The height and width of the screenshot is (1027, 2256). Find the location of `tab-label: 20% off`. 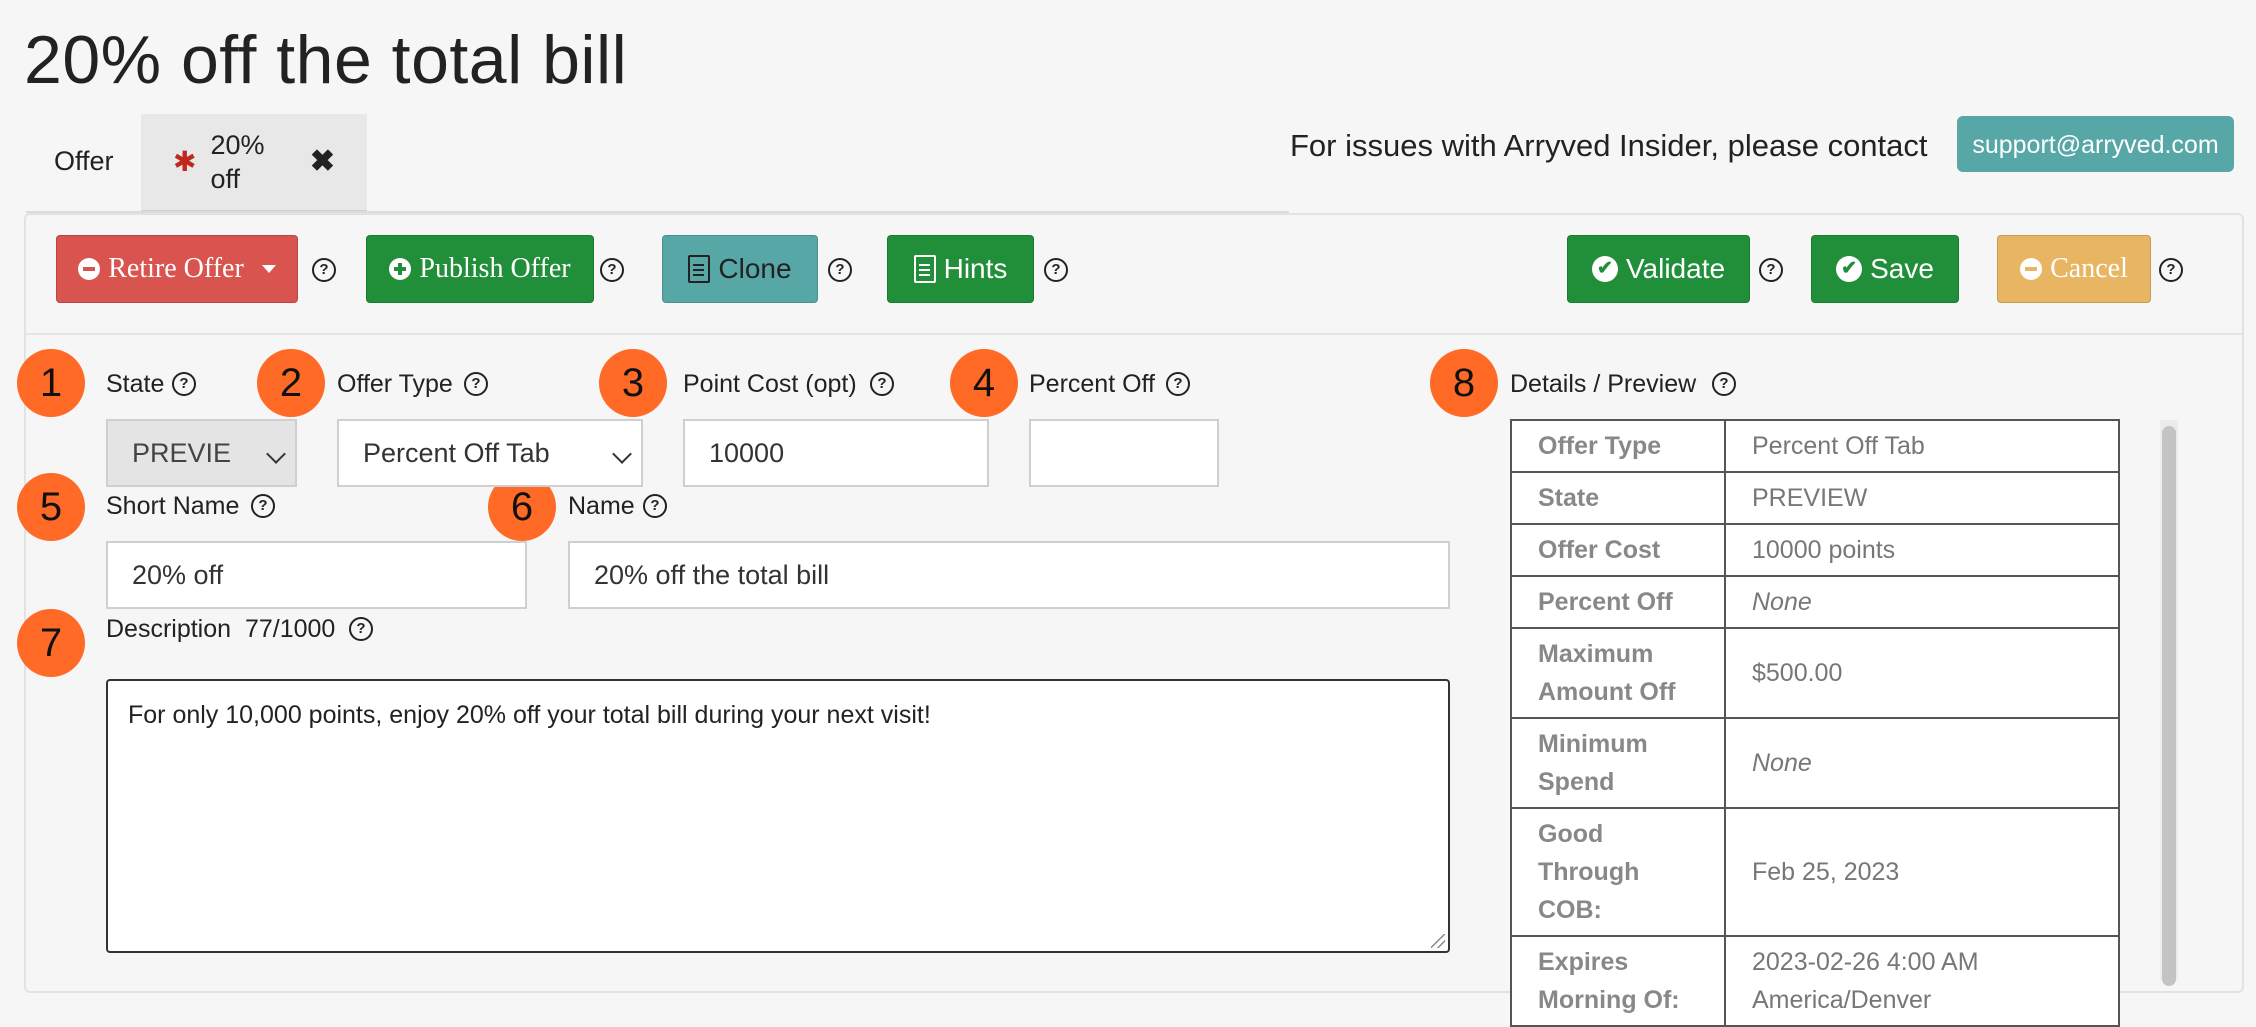

tab-label: 20% off is located at coordinates (237, 162).